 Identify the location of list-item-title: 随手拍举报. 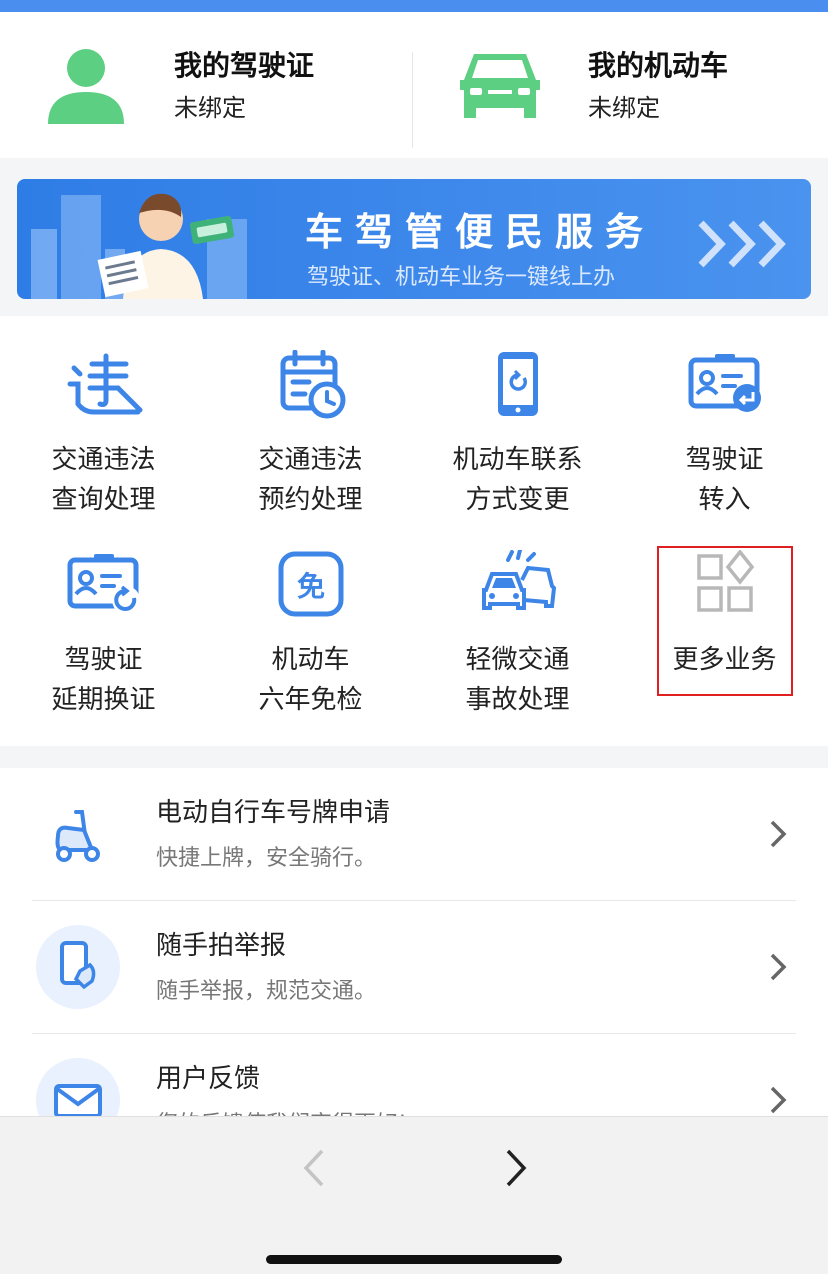
(221, 946).